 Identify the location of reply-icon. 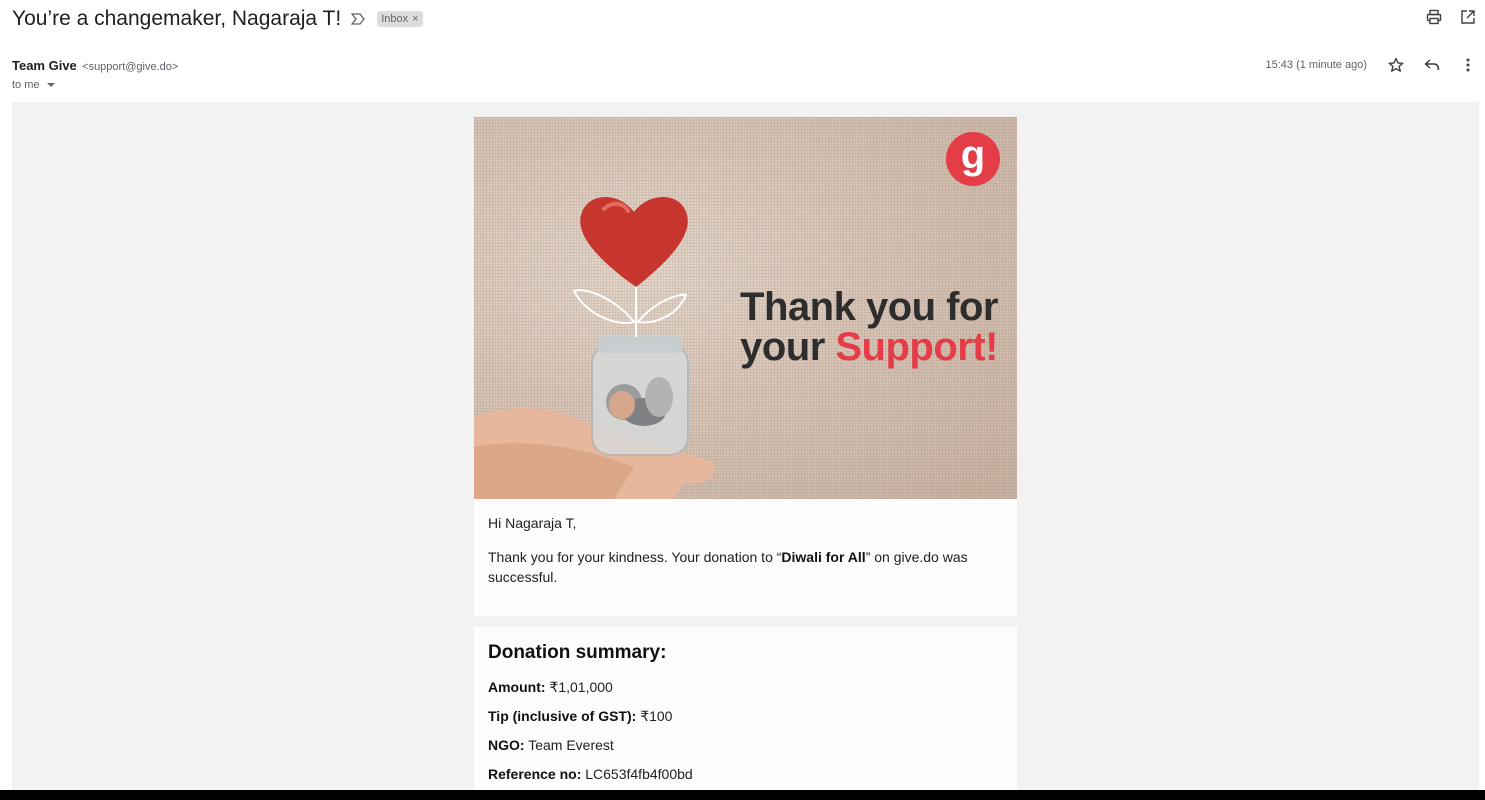
(1432, 65).